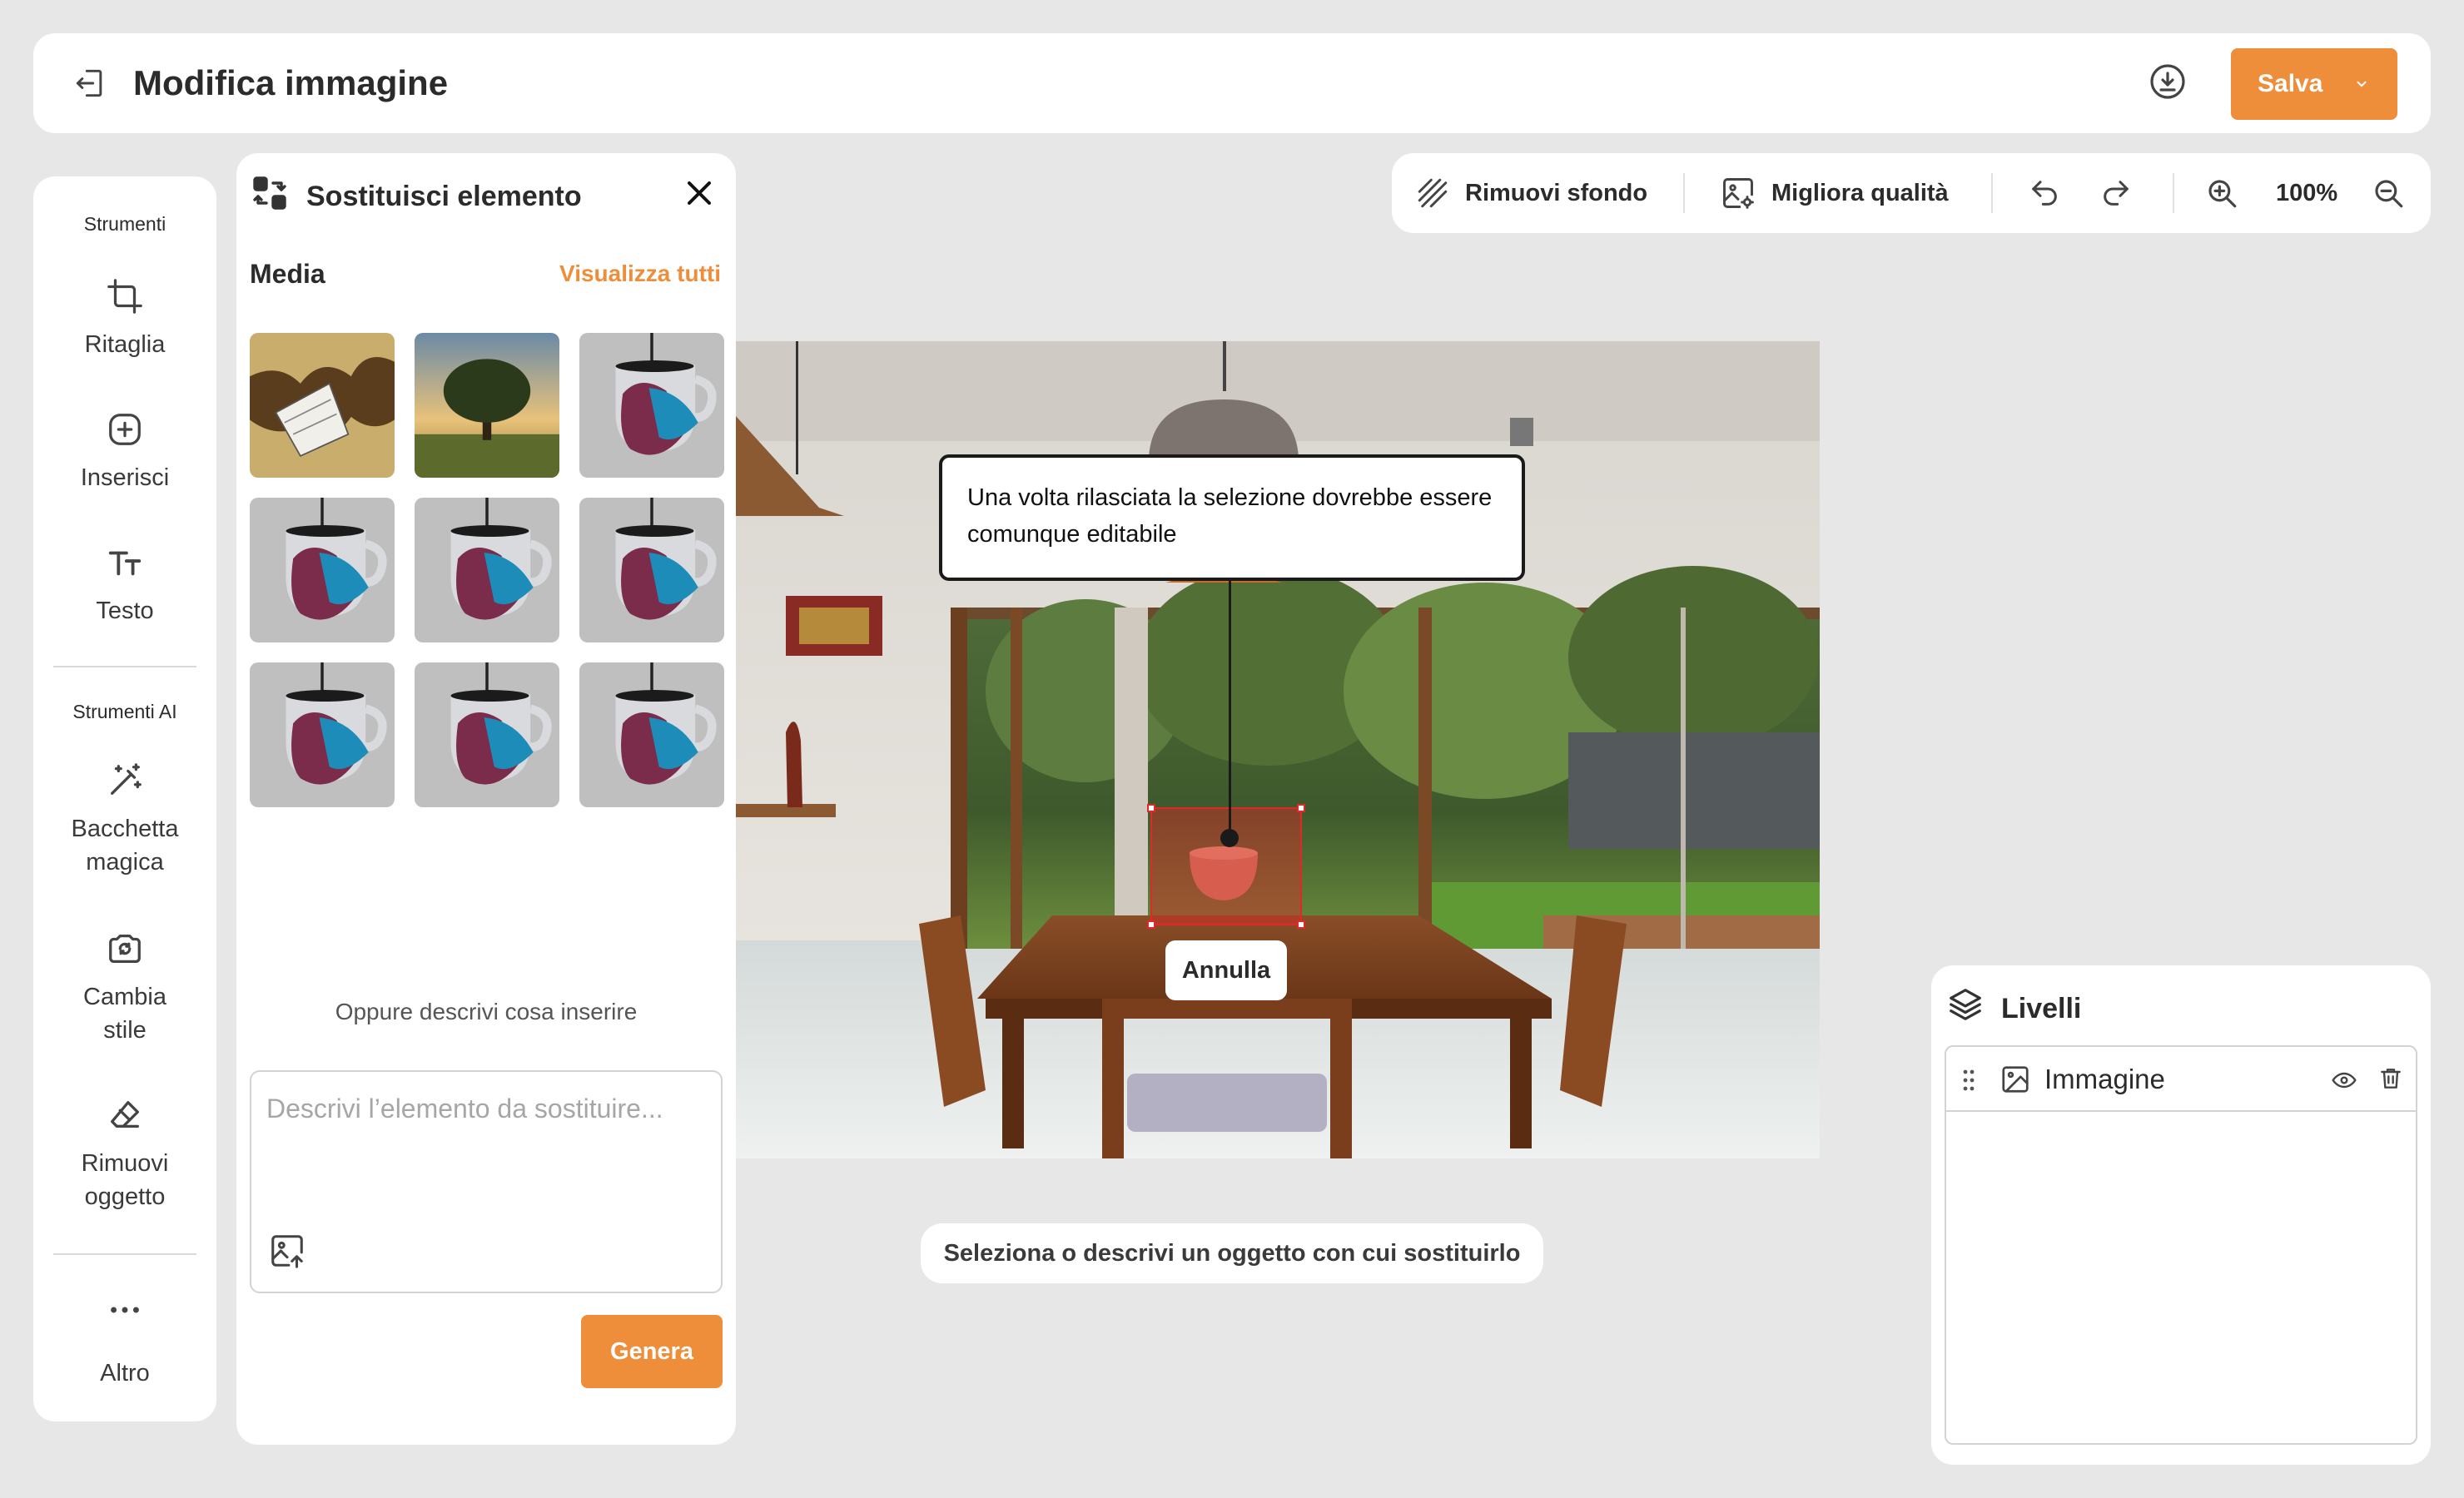  I want to click on add-square-icon, so click(125, 429).